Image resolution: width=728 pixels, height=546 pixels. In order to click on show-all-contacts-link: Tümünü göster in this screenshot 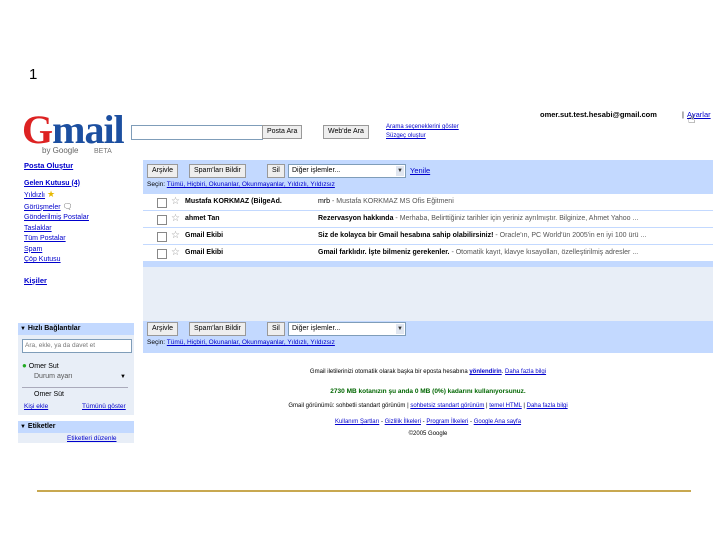, I will do `click(104, 406)`.